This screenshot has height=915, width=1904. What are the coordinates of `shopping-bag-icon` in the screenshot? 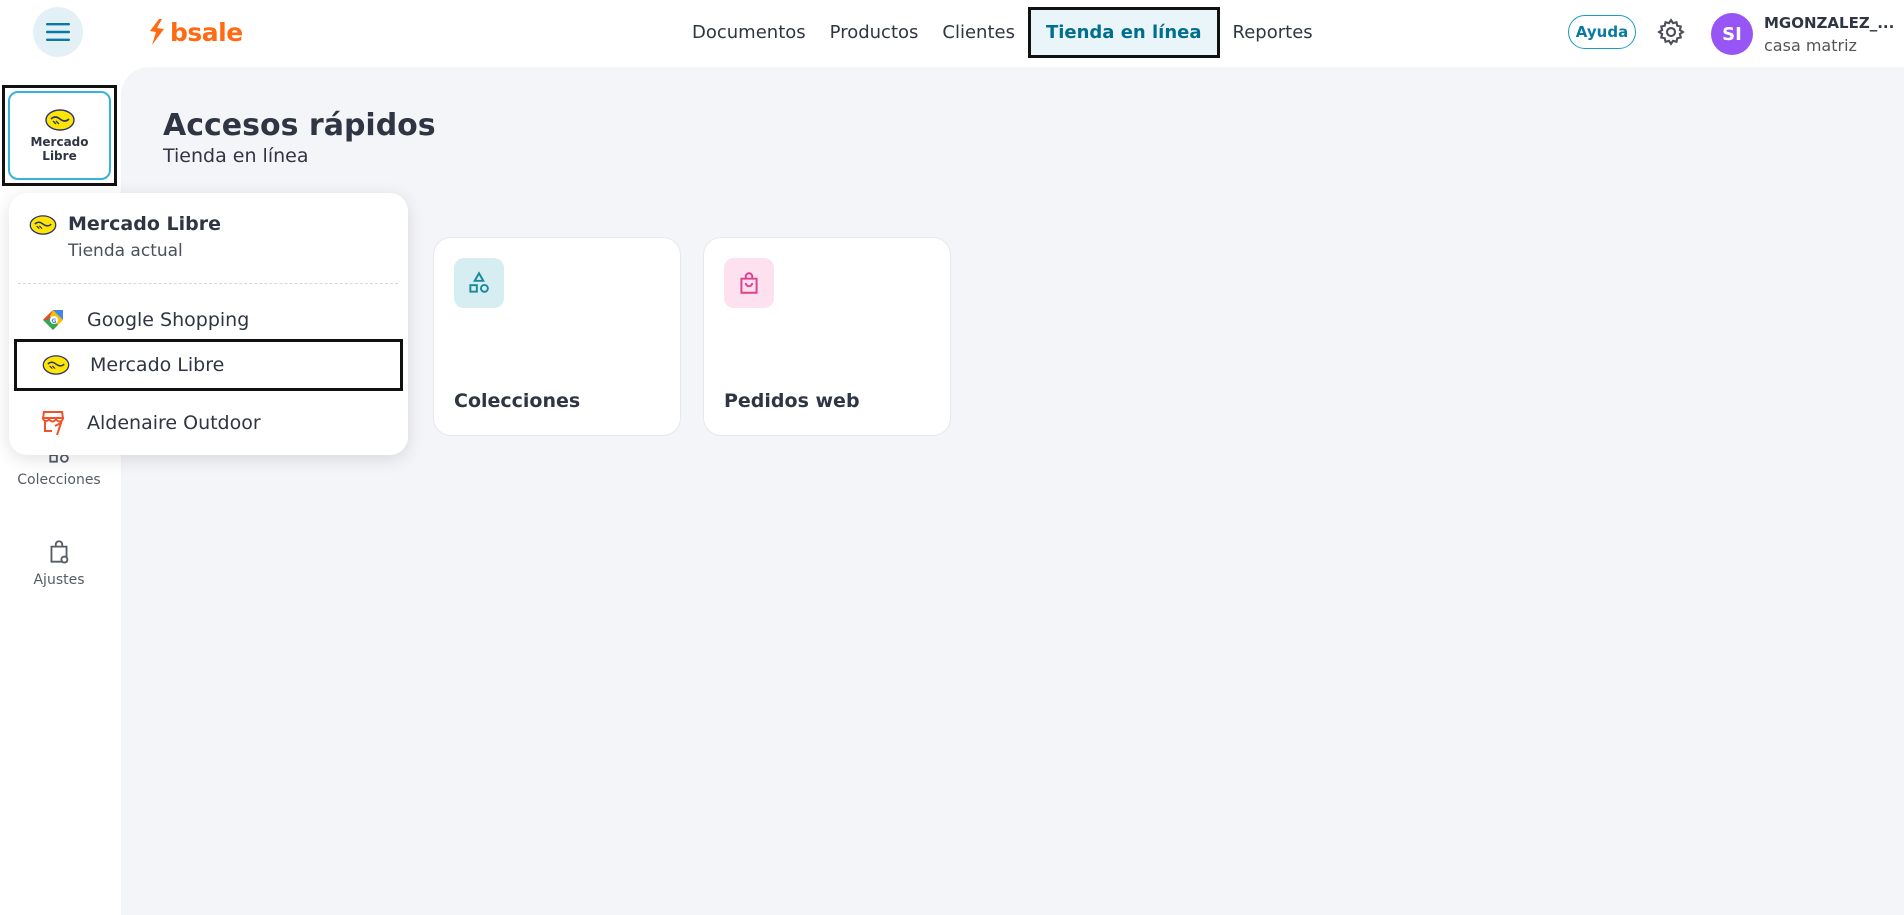 It's located at (749, 283).